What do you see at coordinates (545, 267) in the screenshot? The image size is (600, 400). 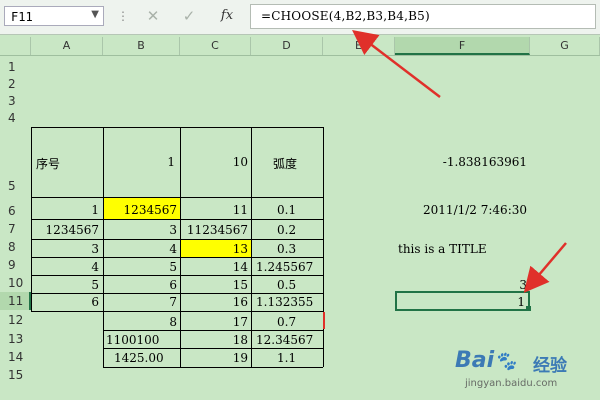 I see `arrow-to-result` at bounding box center [545, 267].